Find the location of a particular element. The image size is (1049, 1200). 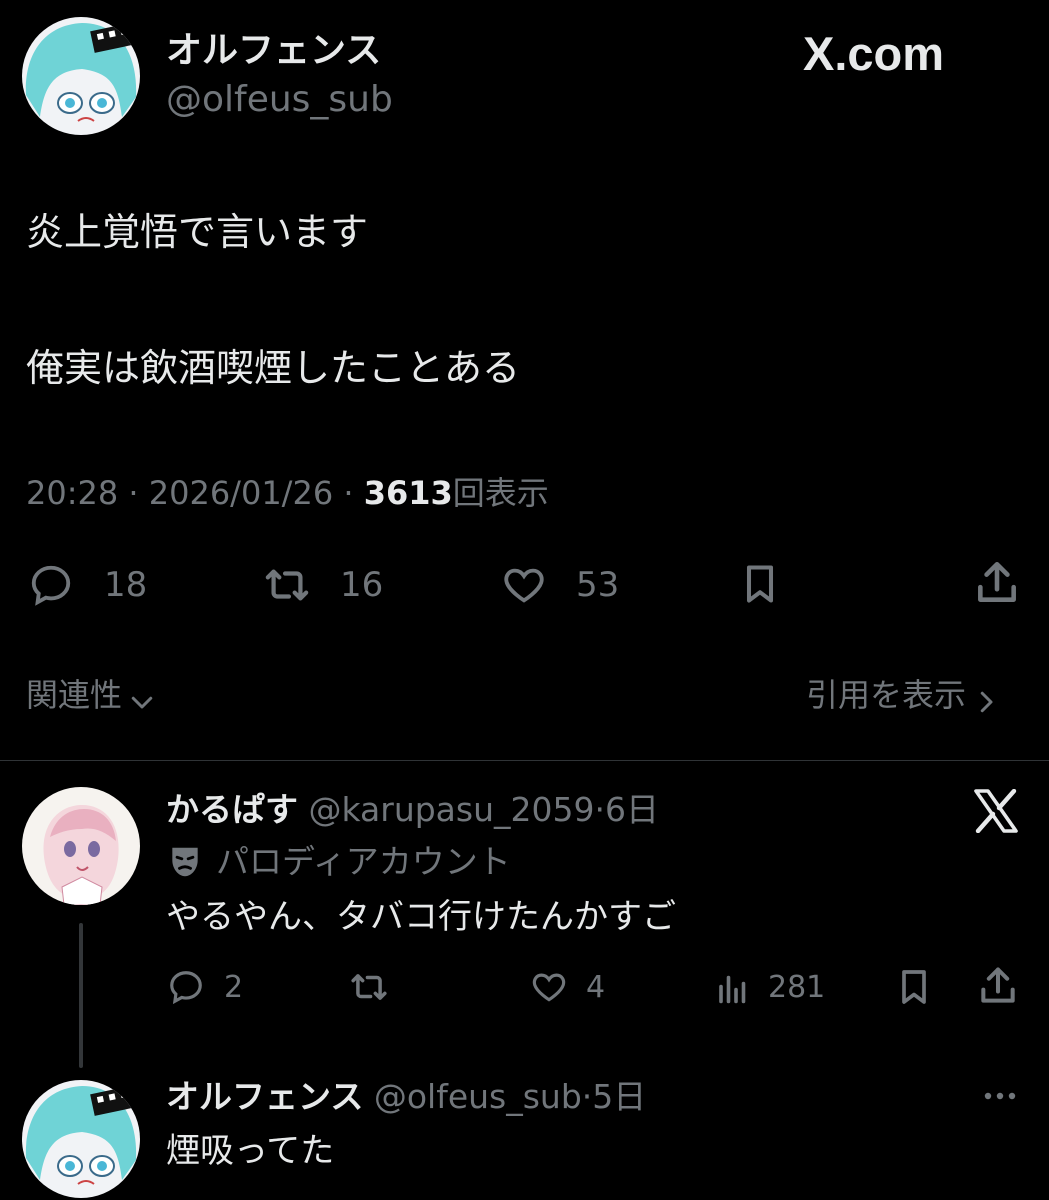

author-name: かるぱす is located at coordinates (232, 809).